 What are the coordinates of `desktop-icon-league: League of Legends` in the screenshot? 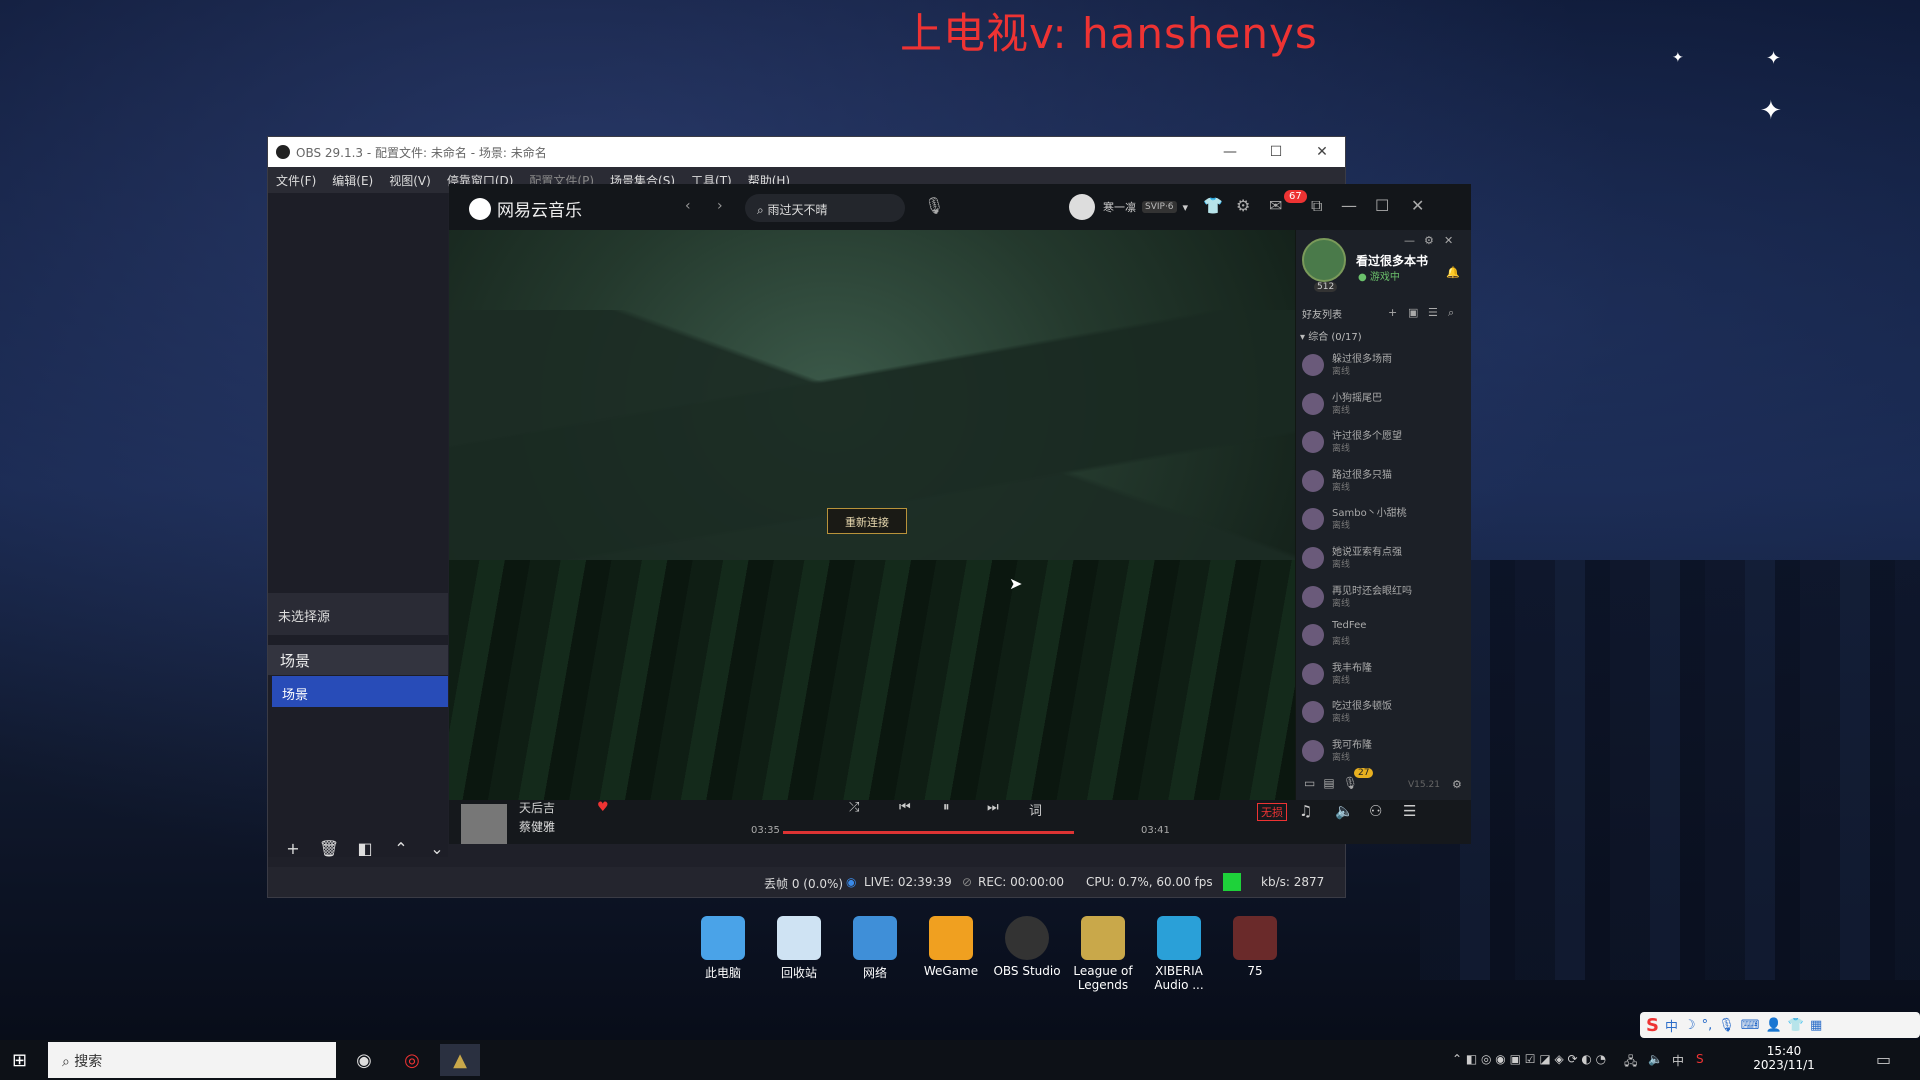 It's located at (1103, 954).